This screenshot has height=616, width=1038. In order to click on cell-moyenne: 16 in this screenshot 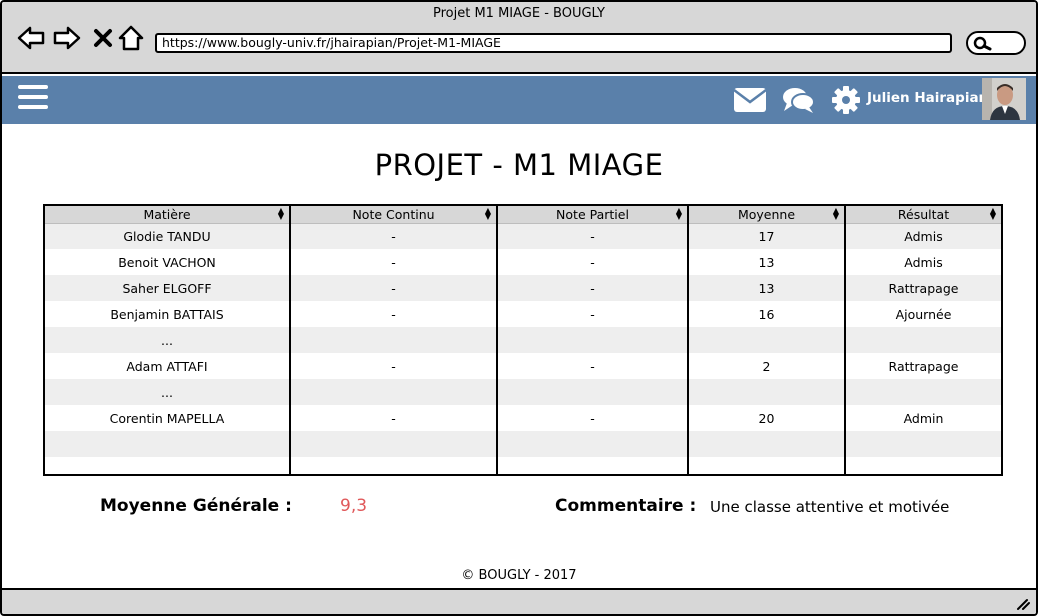, I will do `click(766, 314)`.